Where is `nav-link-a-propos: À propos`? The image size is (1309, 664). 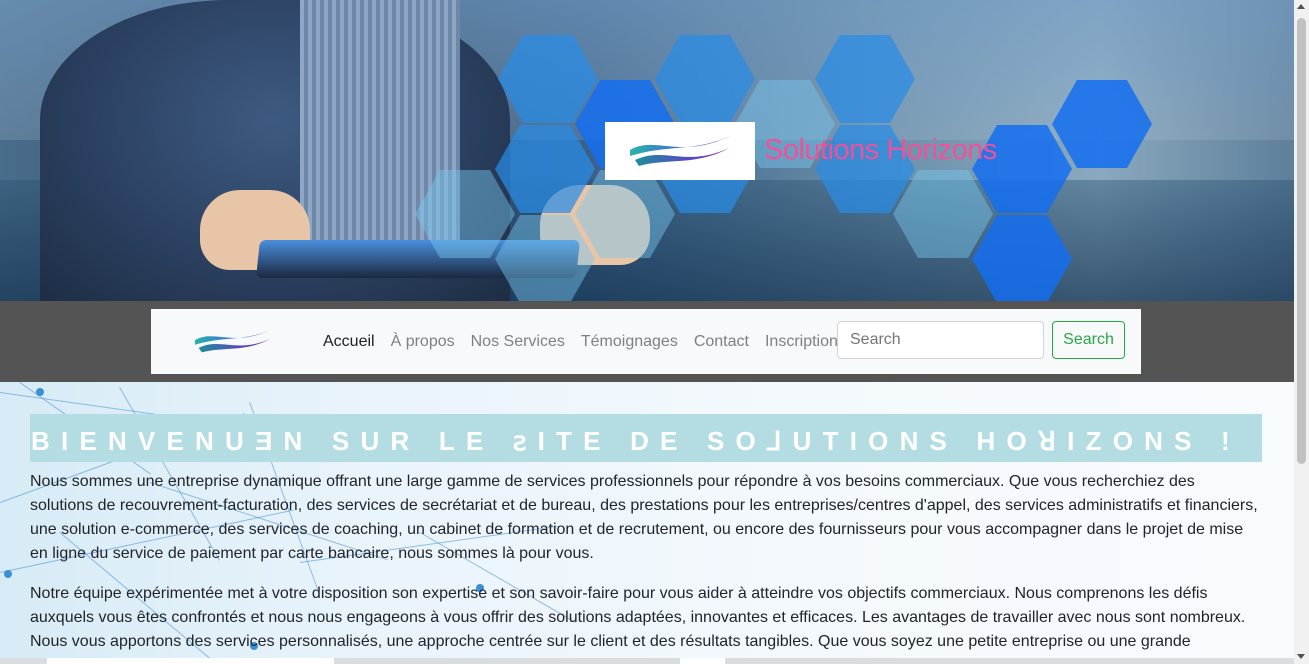
nav-link-a-propos: À propos is located at coordinates (423, 342).